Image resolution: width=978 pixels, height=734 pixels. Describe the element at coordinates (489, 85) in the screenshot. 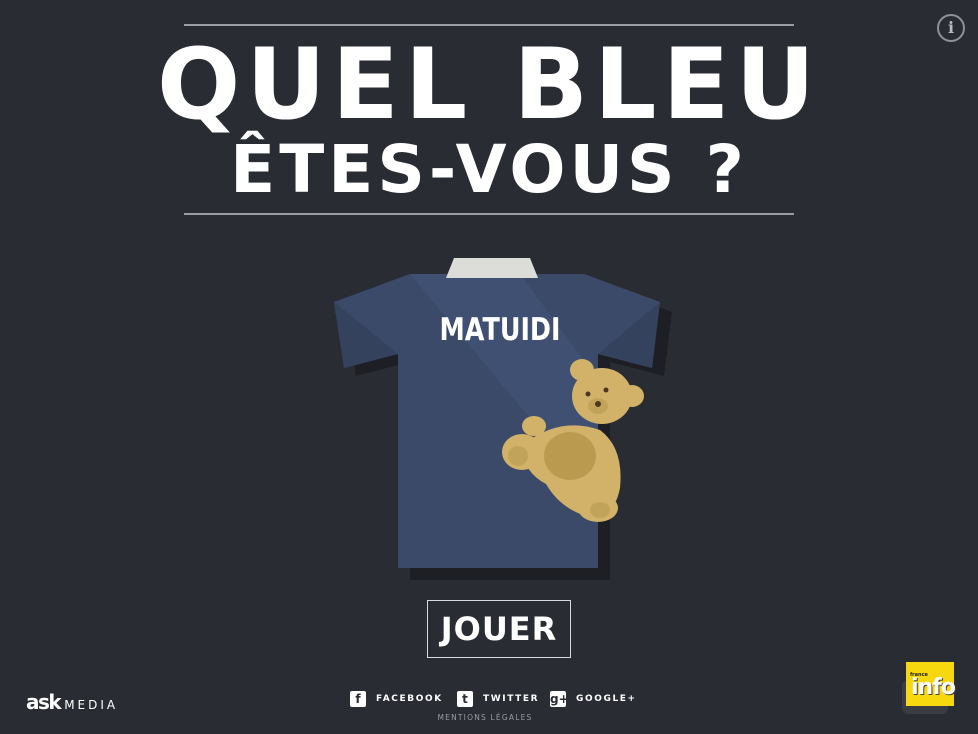

I see `title-line-1: QUEL BLEU` at that location.